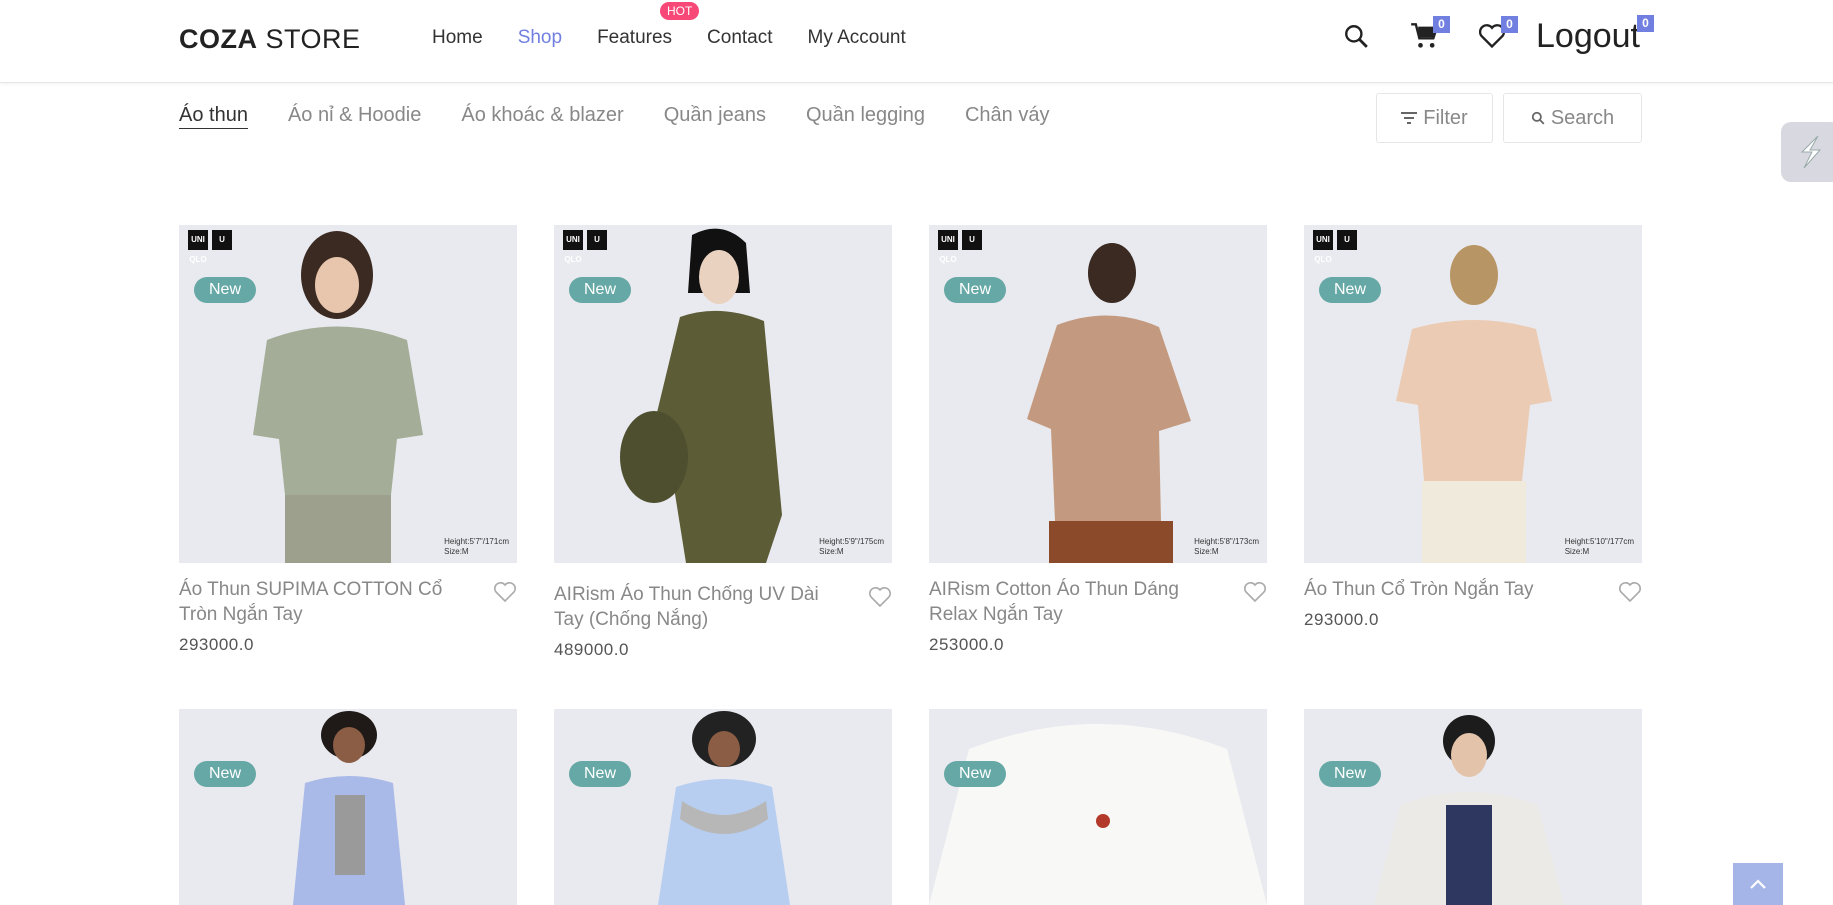 The image size is (1833, 905). I want to click on header-icons: 0 0 Logout 0, so click(1488, 35).